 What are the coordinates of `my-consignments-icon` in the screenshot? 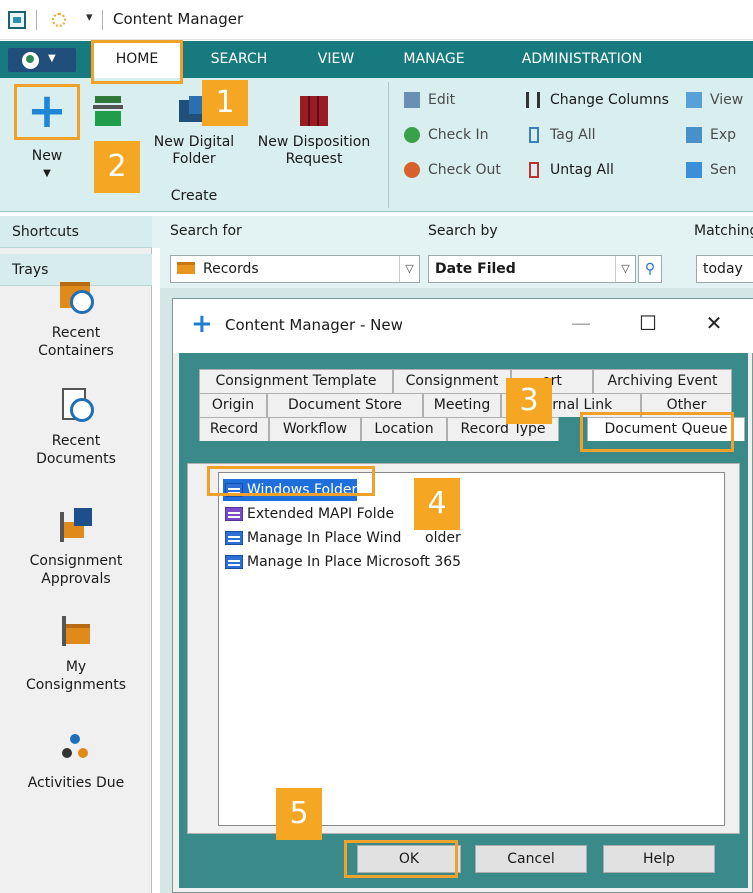 It's located at (76, 632).